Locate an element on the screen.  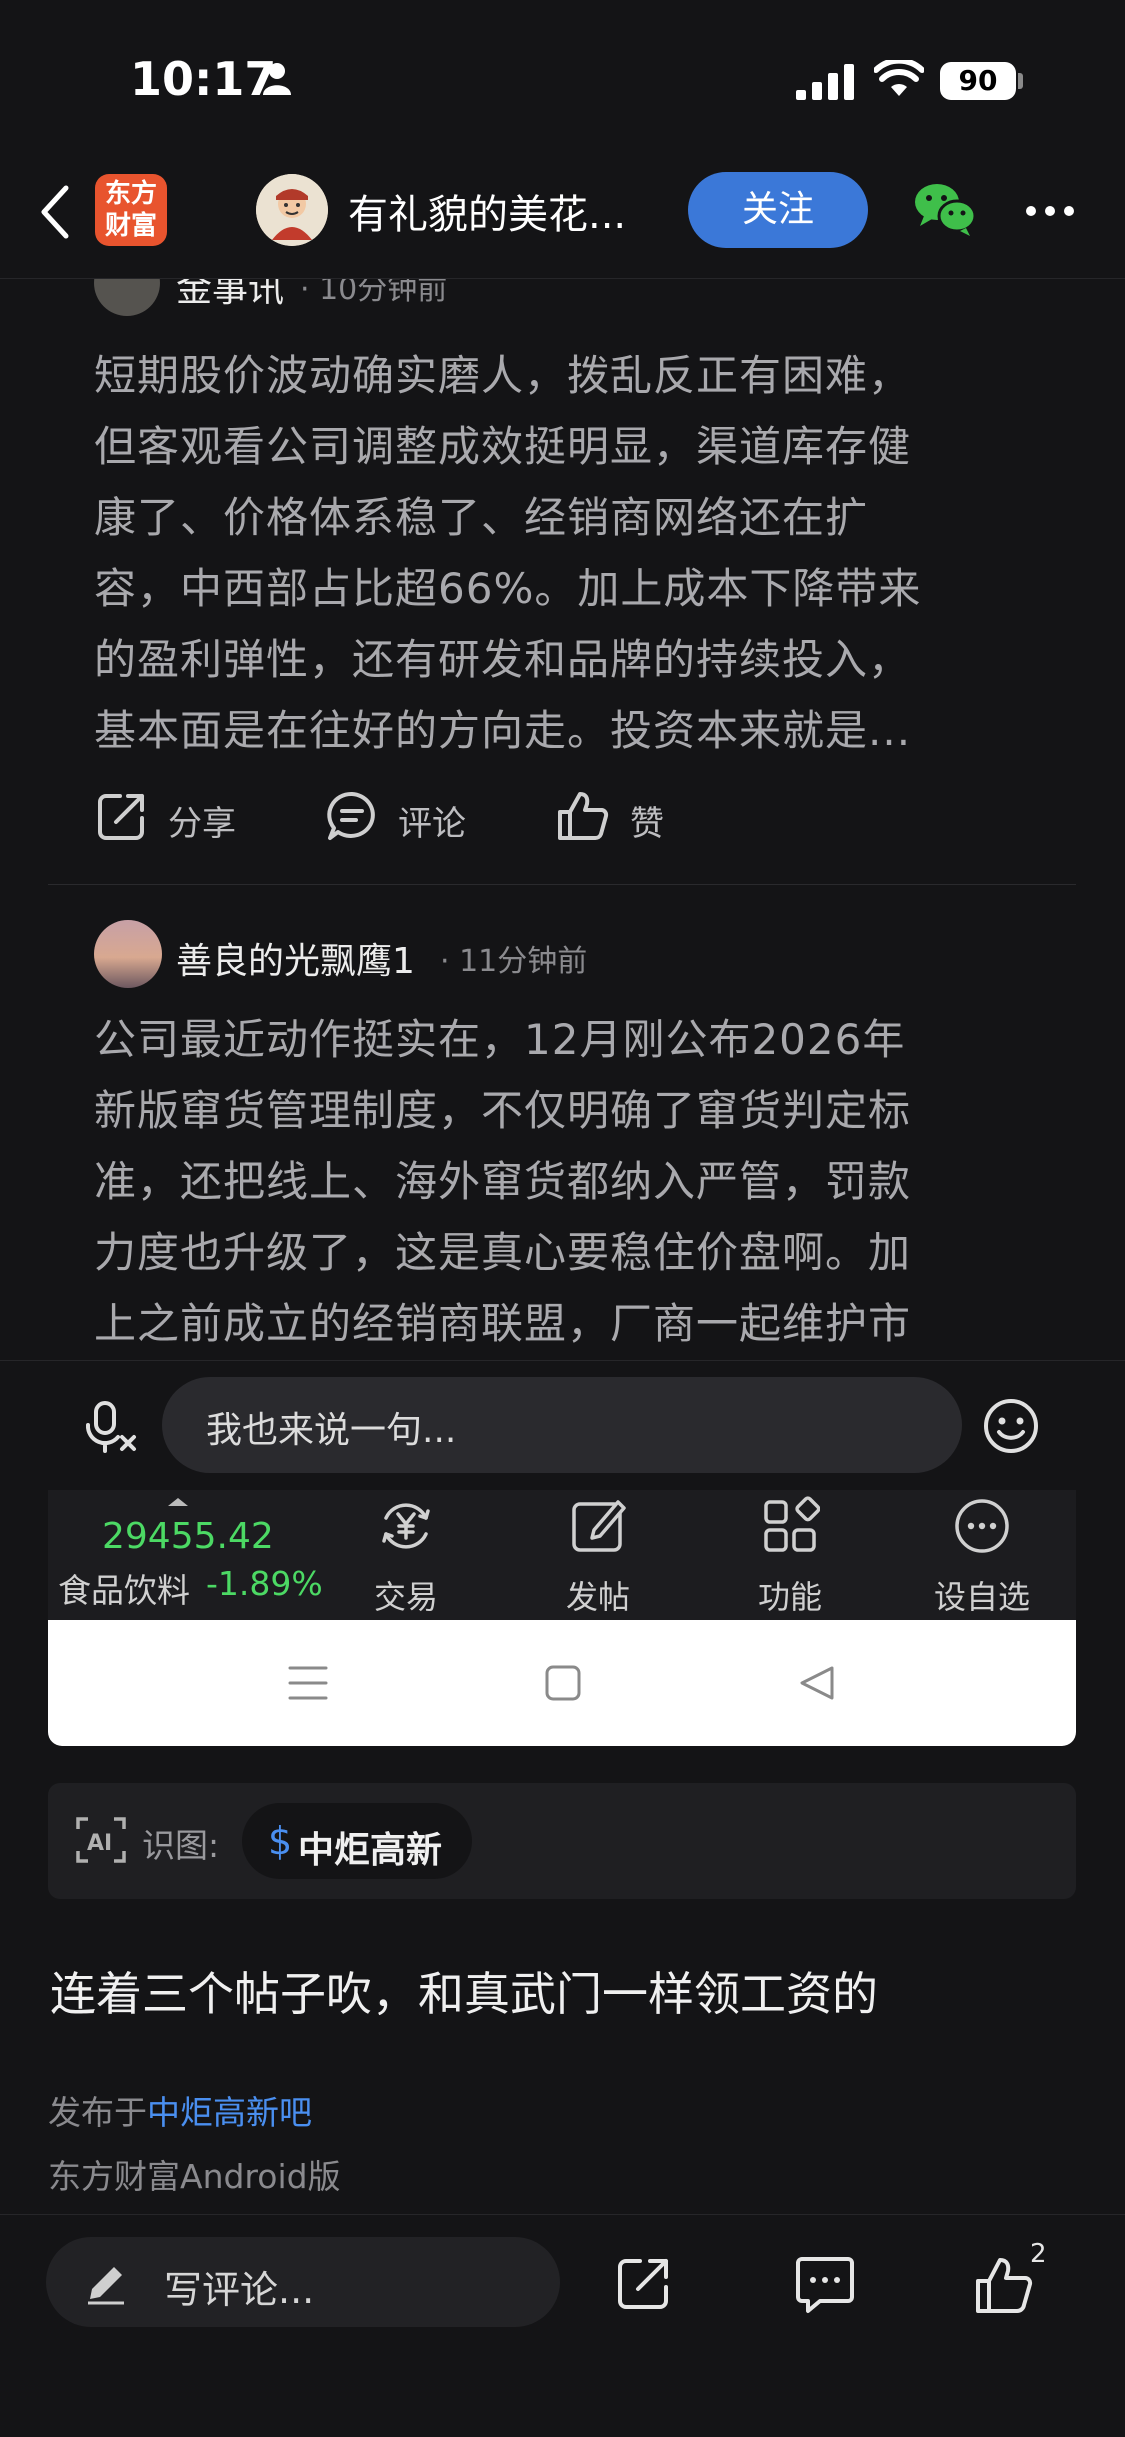
person-icon is located at coordinates (277, 79).